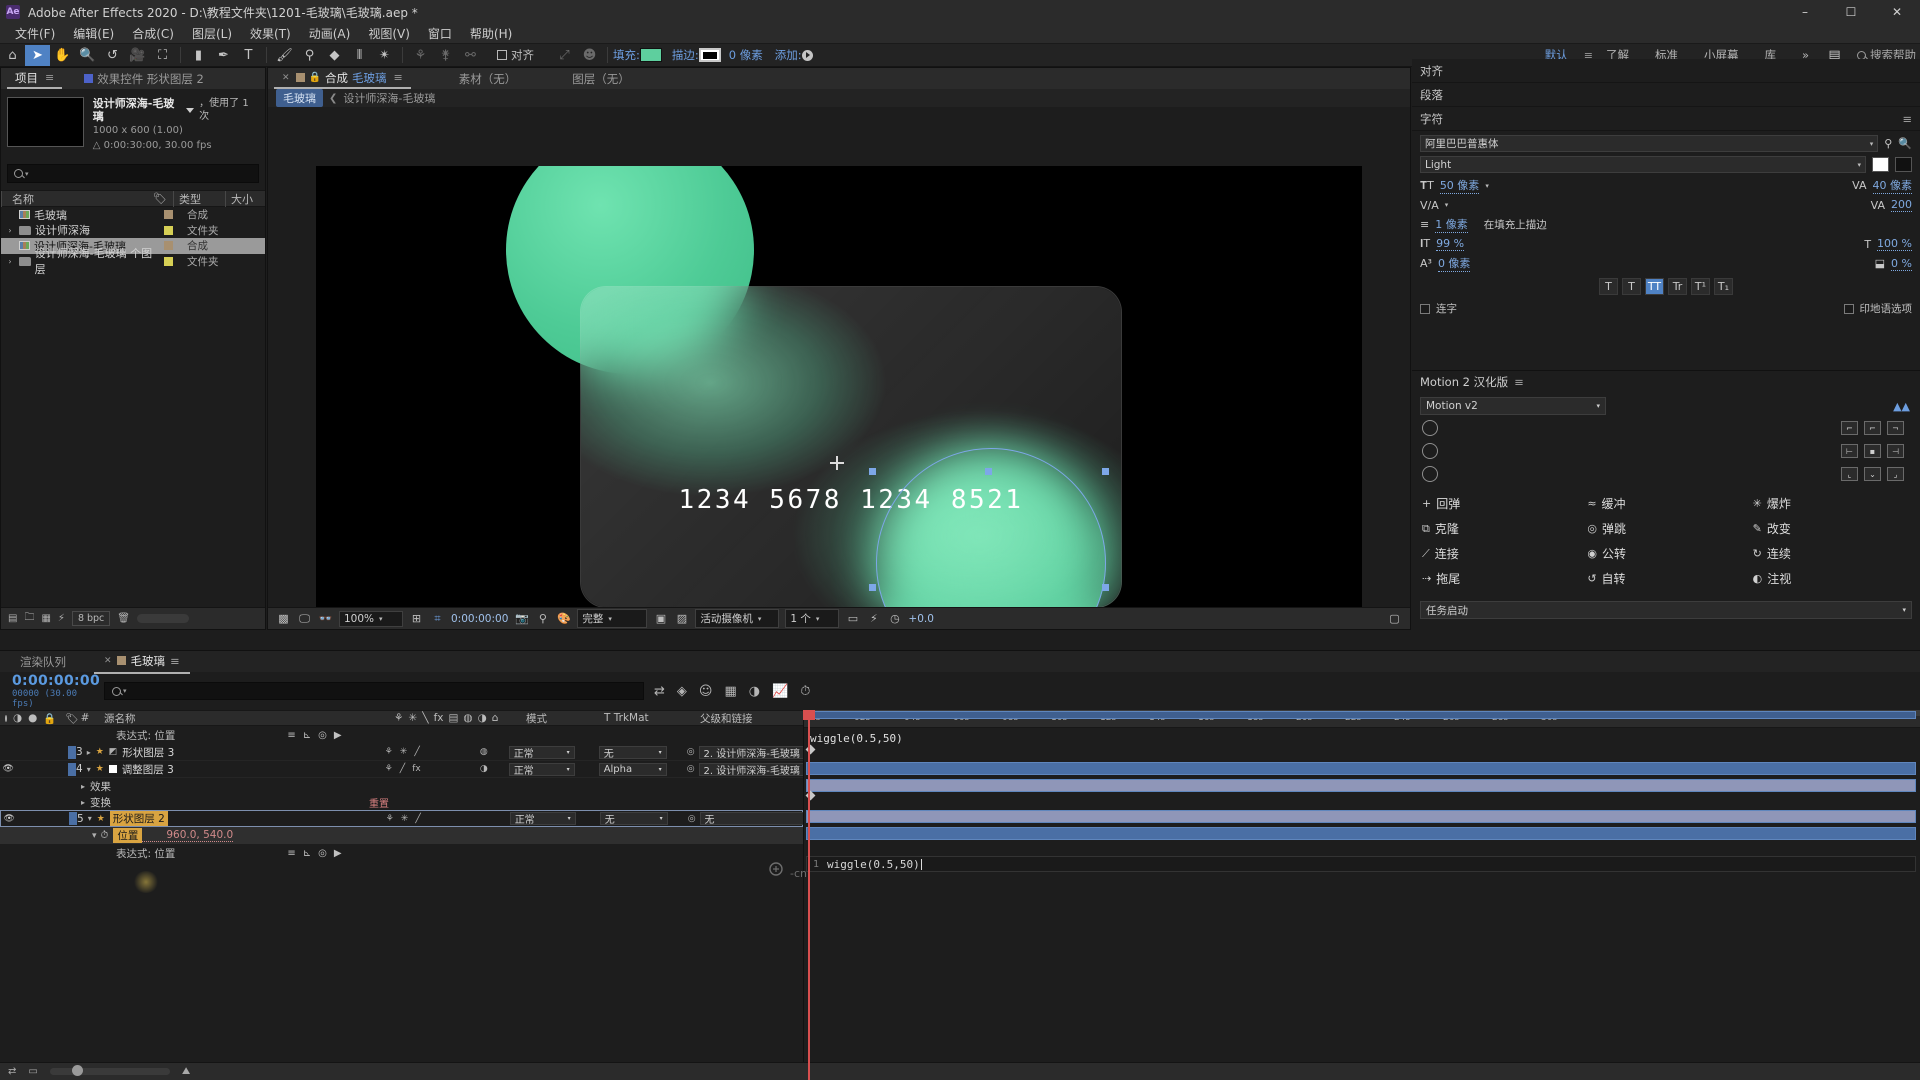 This screenshot has height=1080, width=1920. I want to click on collapse-icon: ✳, so click(404, 752).